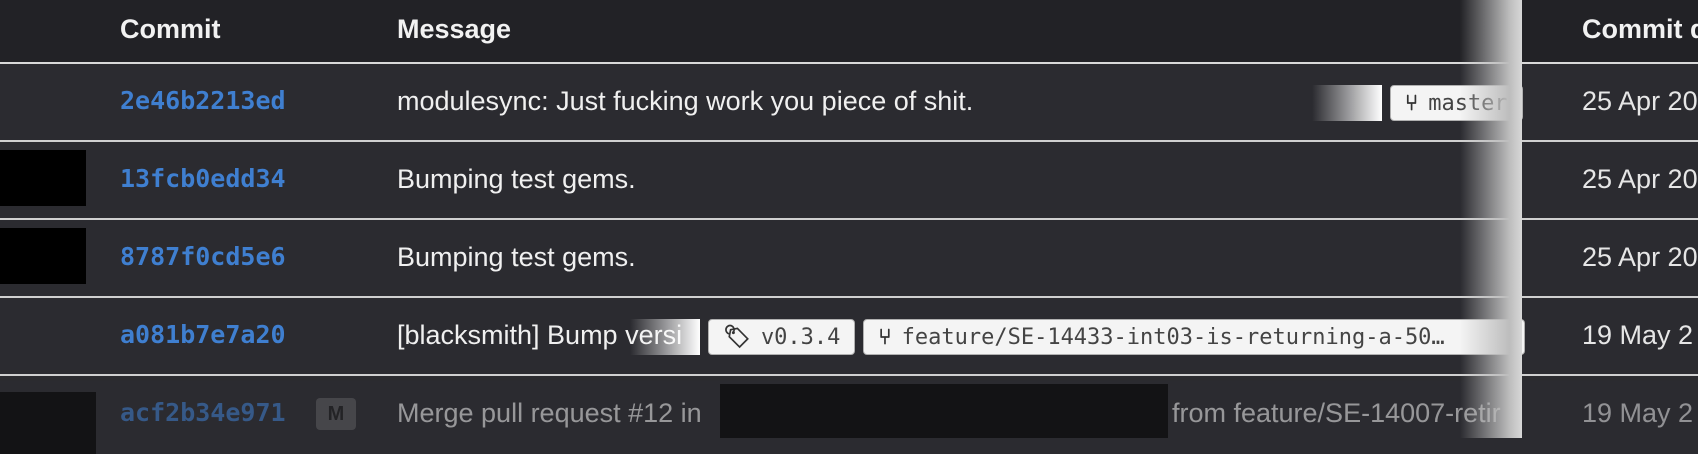  What do you see at coordinates (454, 29) in the screenshot?
I see `column-header-message: Message` at bounding box center [454, 29].